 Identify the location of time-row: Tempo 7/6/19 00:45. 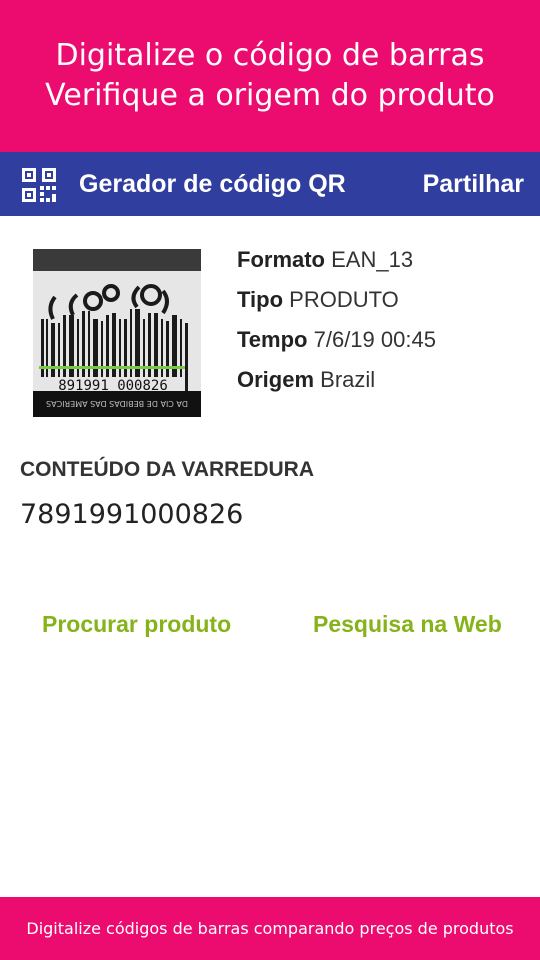
(336, 340).